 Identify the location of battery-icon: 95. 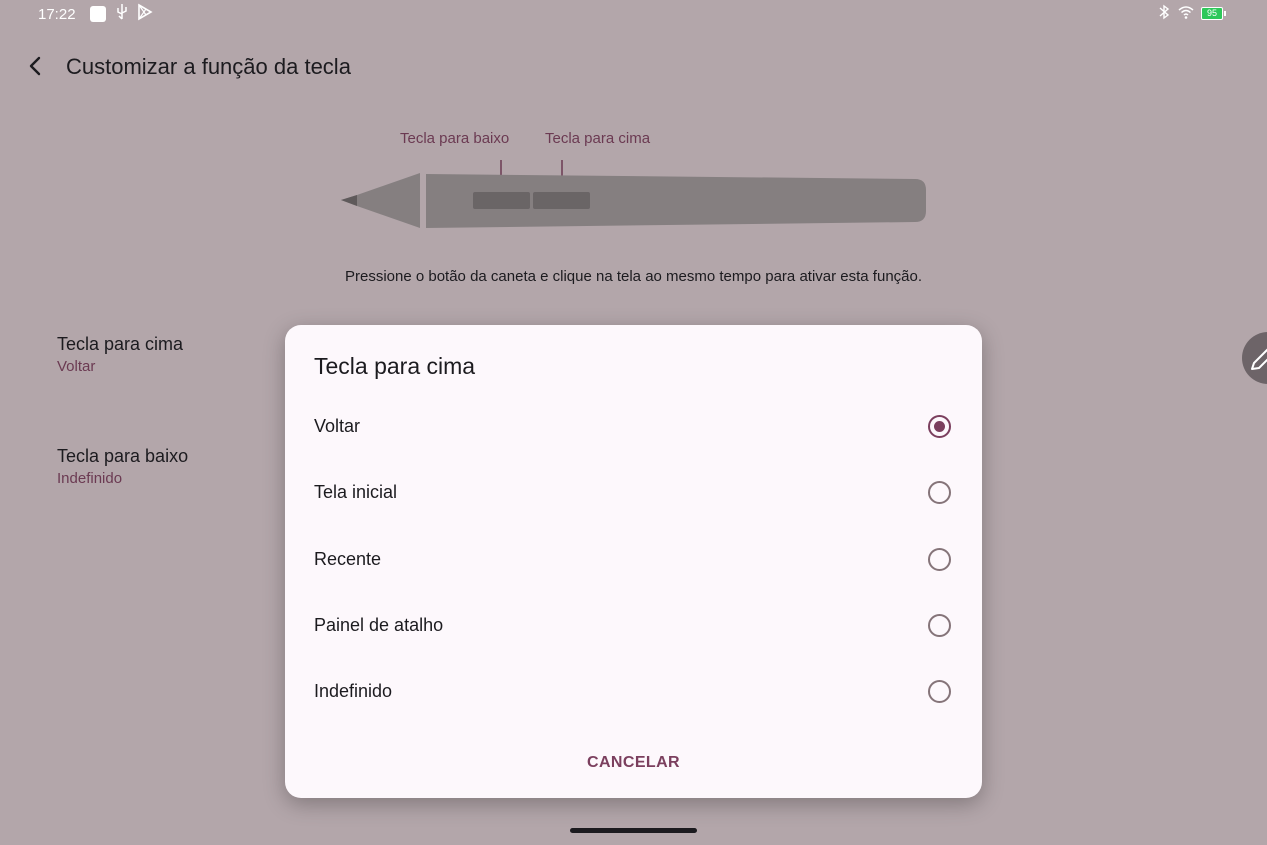
(1213, 13).